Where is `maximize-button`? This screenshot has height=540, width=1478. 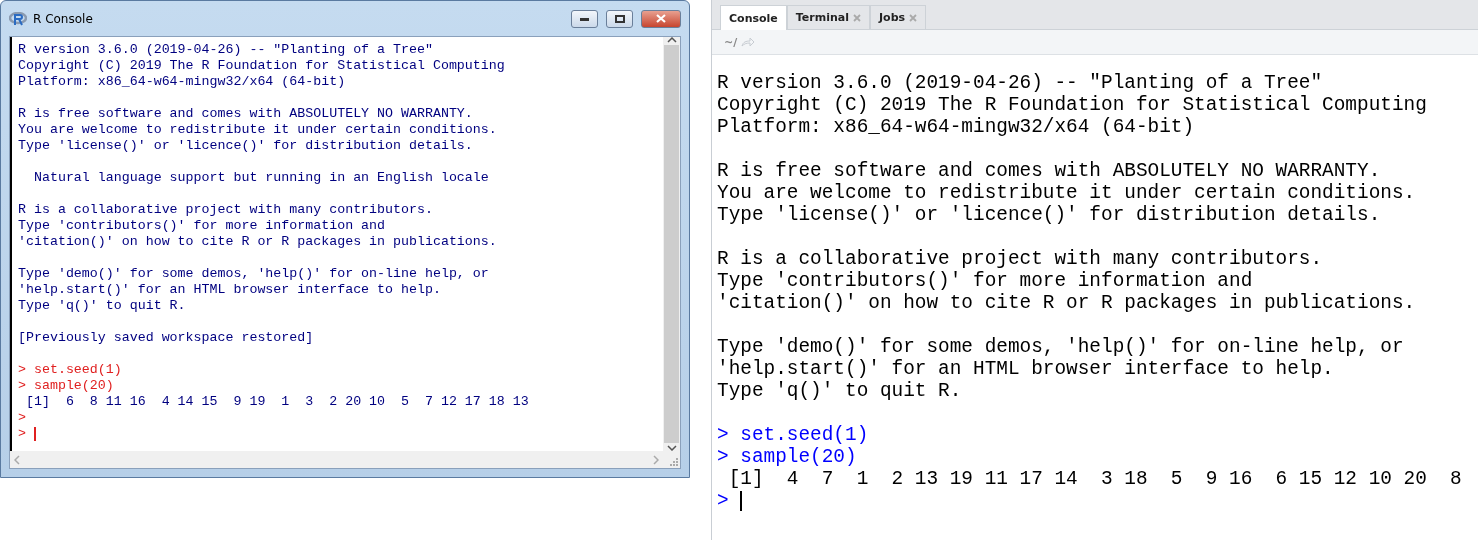
maximize-button is located at coordinates (619, 18).